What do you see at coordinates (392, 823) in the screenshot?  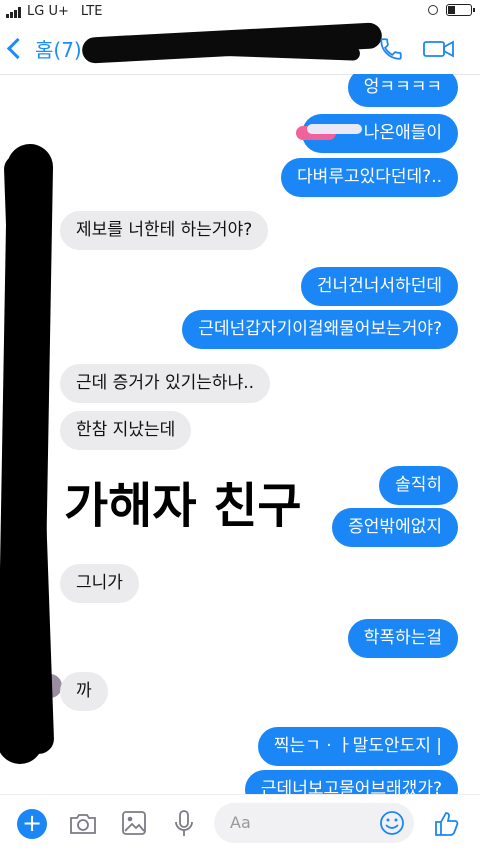 I see `emoji-icon` at bounding box center [392, 823].